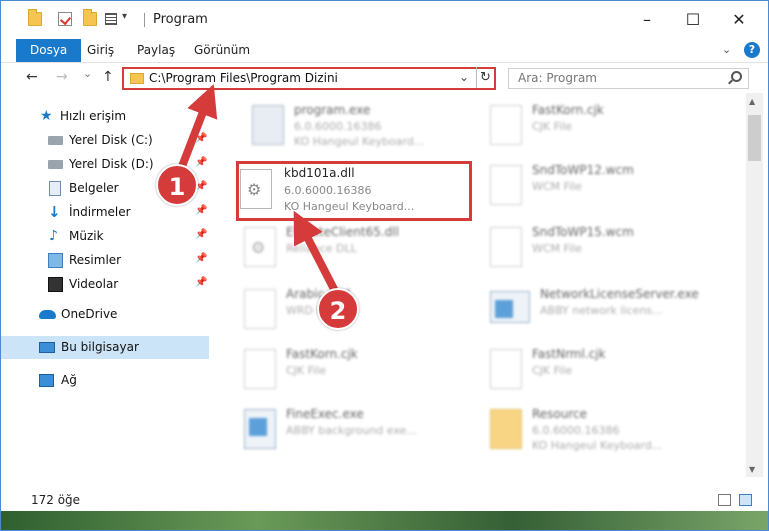 This screenshot has height=531, width=769. I want to click on address-bar: C:\Program Files\Program Dizini ⌄ ↻, so click(309, 78).